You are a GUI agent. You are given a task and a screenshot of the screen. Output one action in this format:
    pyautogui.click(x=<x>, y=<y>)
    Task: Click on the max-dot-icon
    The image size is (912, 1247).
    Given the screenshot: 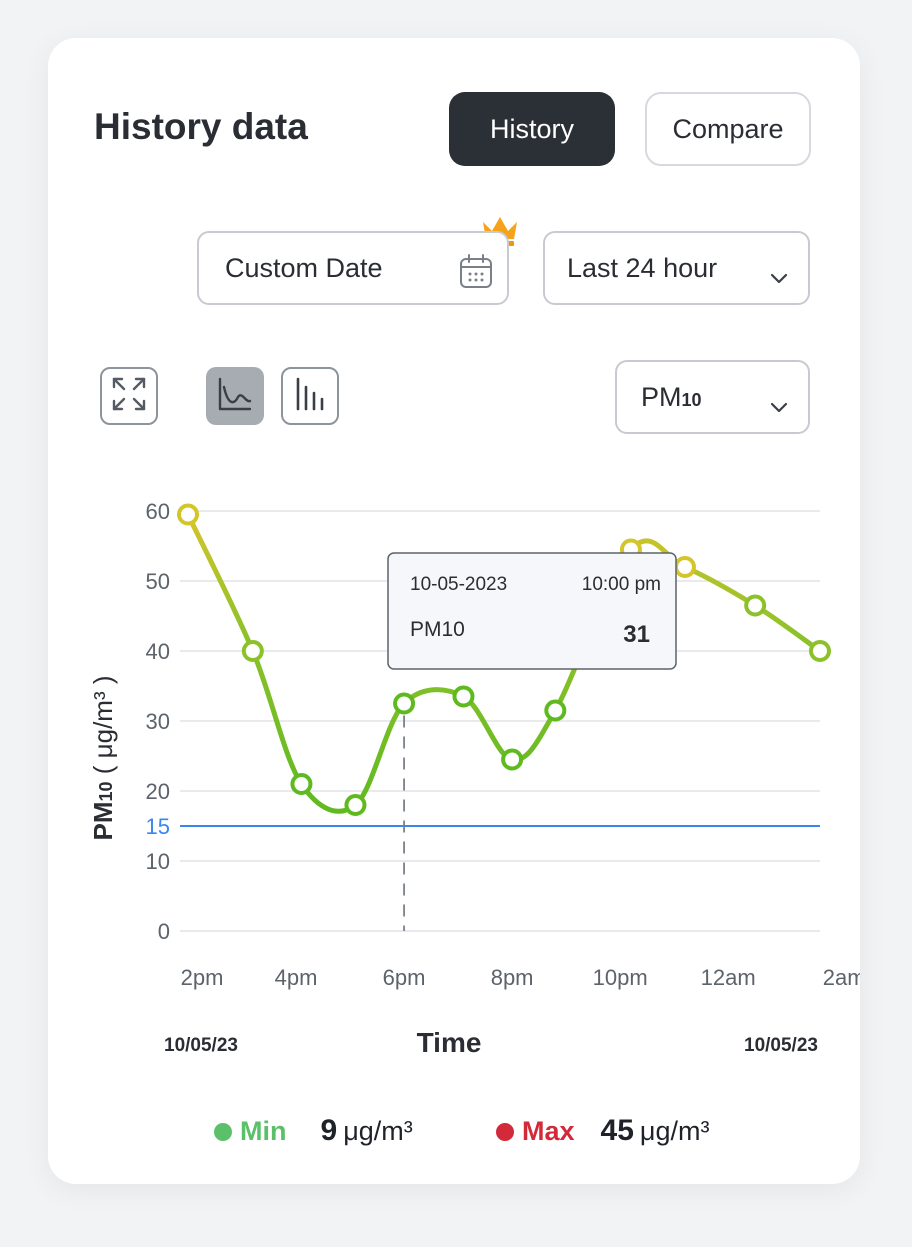 What is the action you would take?
    pyautogui.click(x=505, y=1132)
    